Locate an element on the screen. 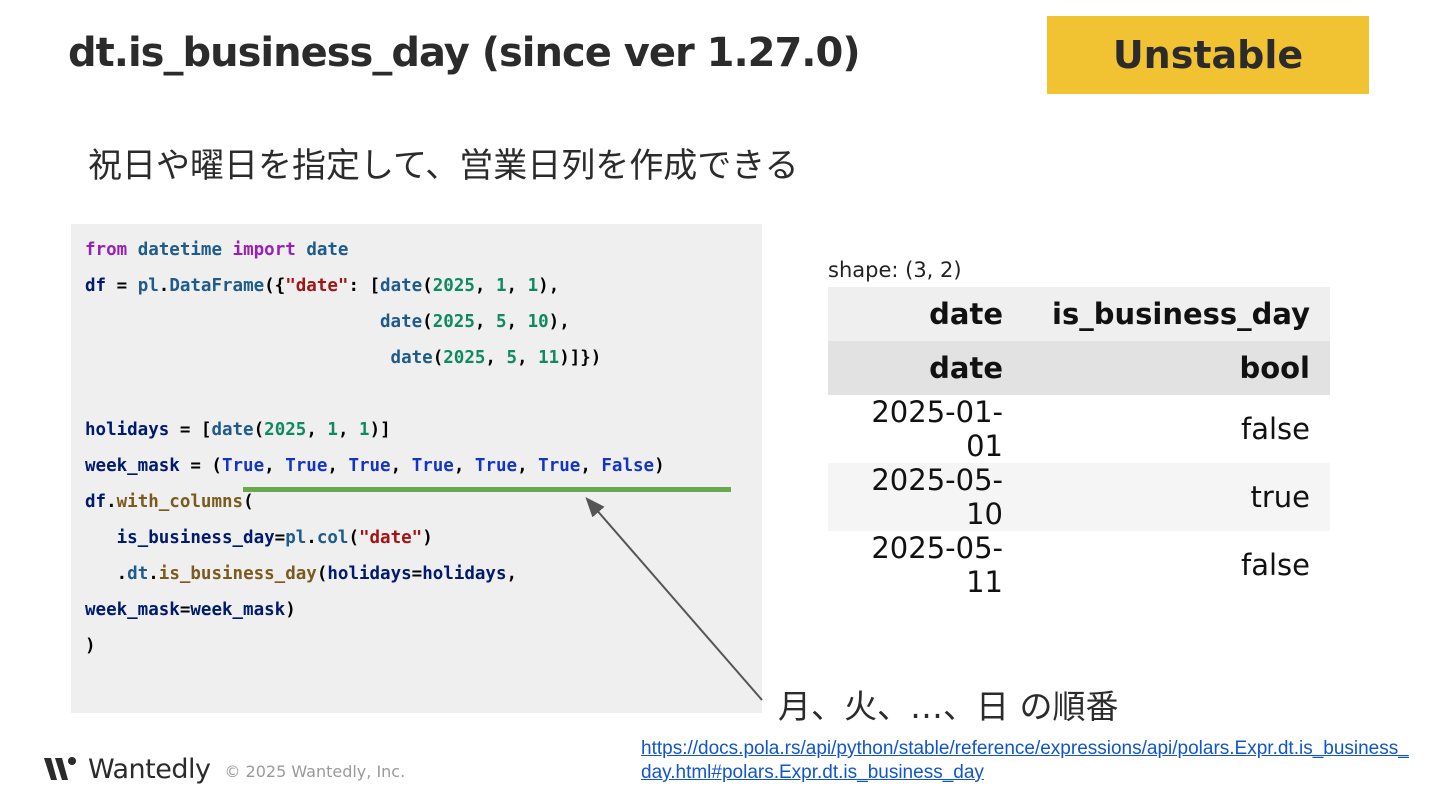  table-cell: true is located at coordinates (1176, 497).